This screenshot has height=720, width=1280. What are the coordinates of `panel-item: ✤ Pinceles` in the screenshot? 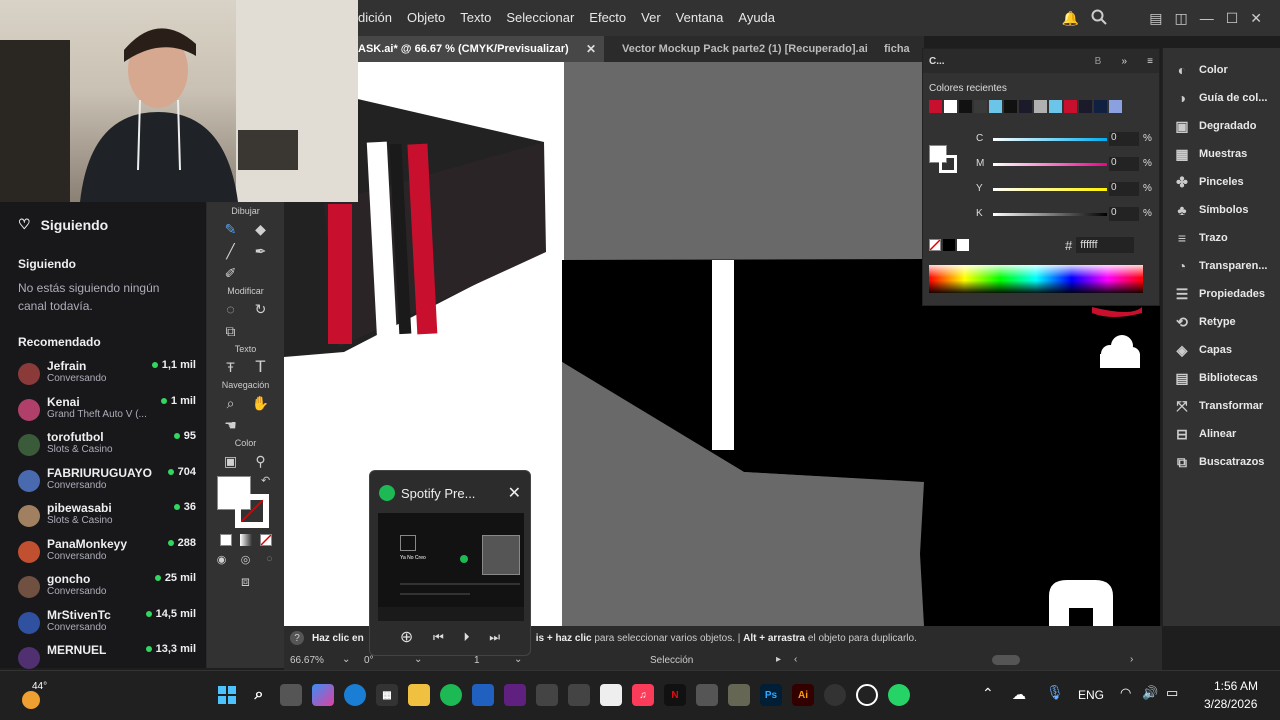 It's located at (1221, 182).